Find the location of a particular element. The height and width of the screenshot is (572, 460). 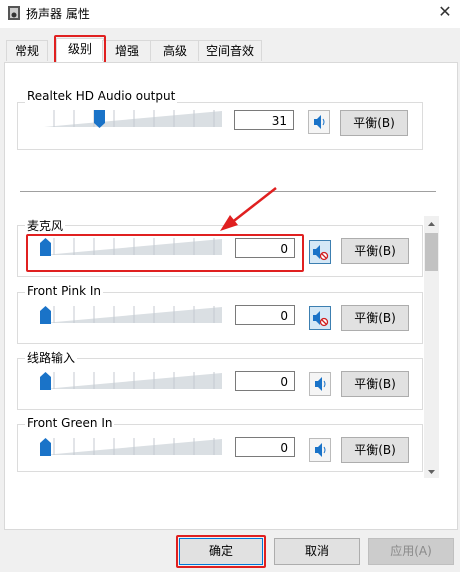

close-icon: ✕ is located at coordinates (445, 11).